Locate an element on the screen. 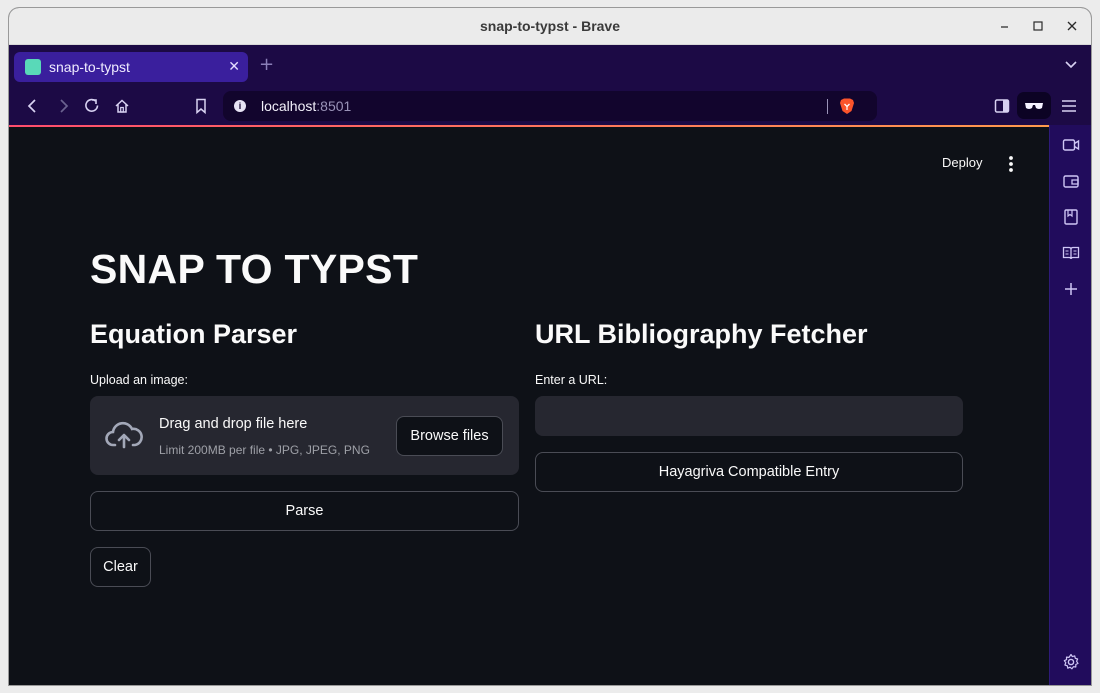 The height and width of the screenshot is (693, 1100). wallet-icon is located at coordinates (1071, 181).